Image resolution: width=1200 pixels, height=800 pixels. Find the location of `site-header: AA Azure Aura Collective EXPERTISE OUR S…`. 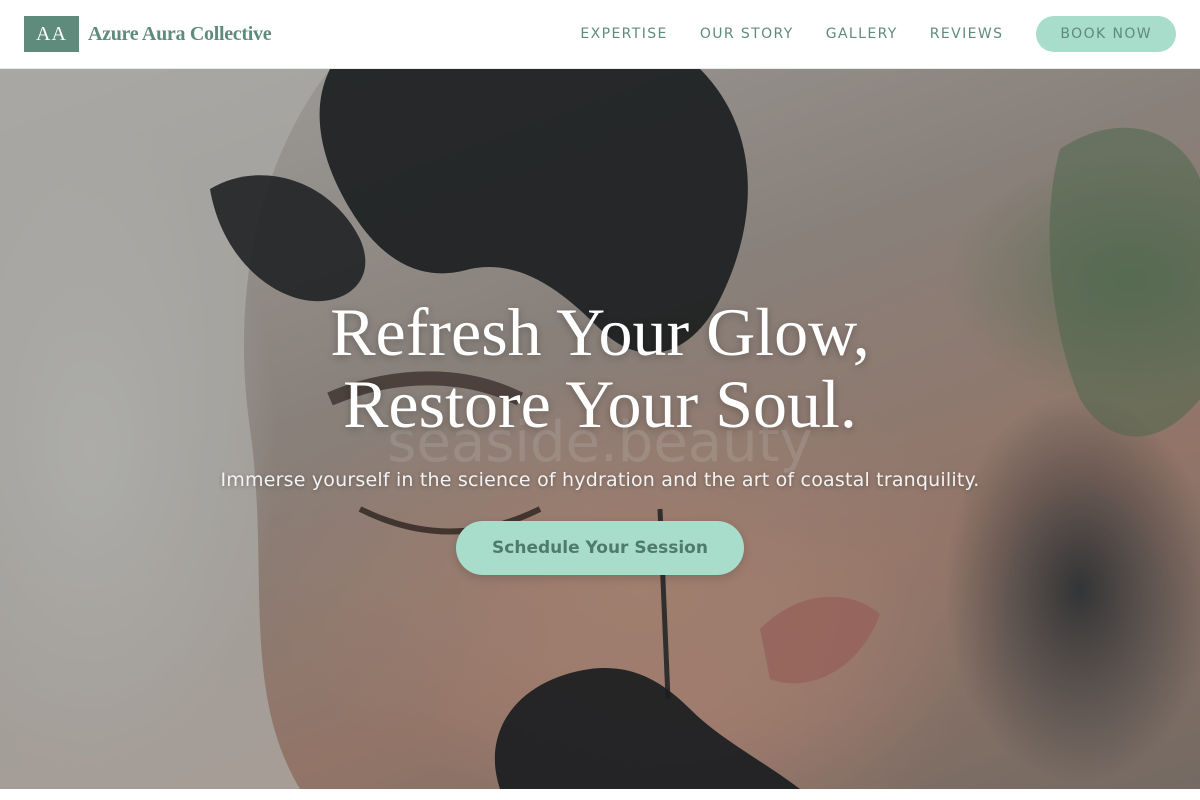

site-header: AA Azure Aura Collective EXPERTISE OUR S… is located at coordinates (600, 34).